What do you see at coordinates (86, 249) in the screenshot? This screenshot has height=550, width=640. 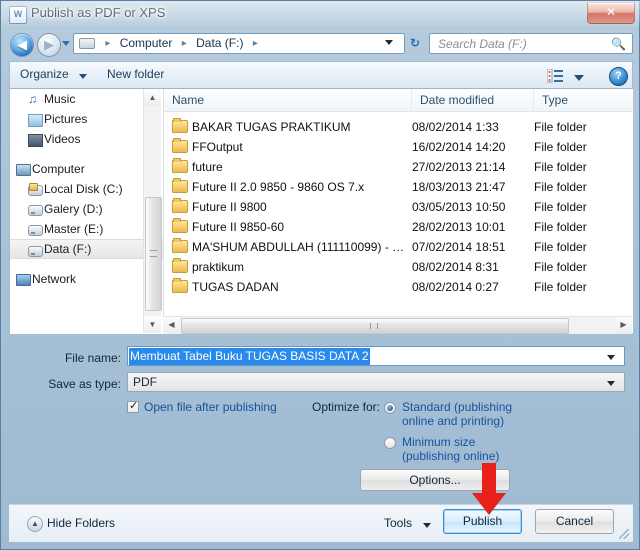 I see `sidebar-item-data-f: Data (F:)` at bounding box center [86, 249].